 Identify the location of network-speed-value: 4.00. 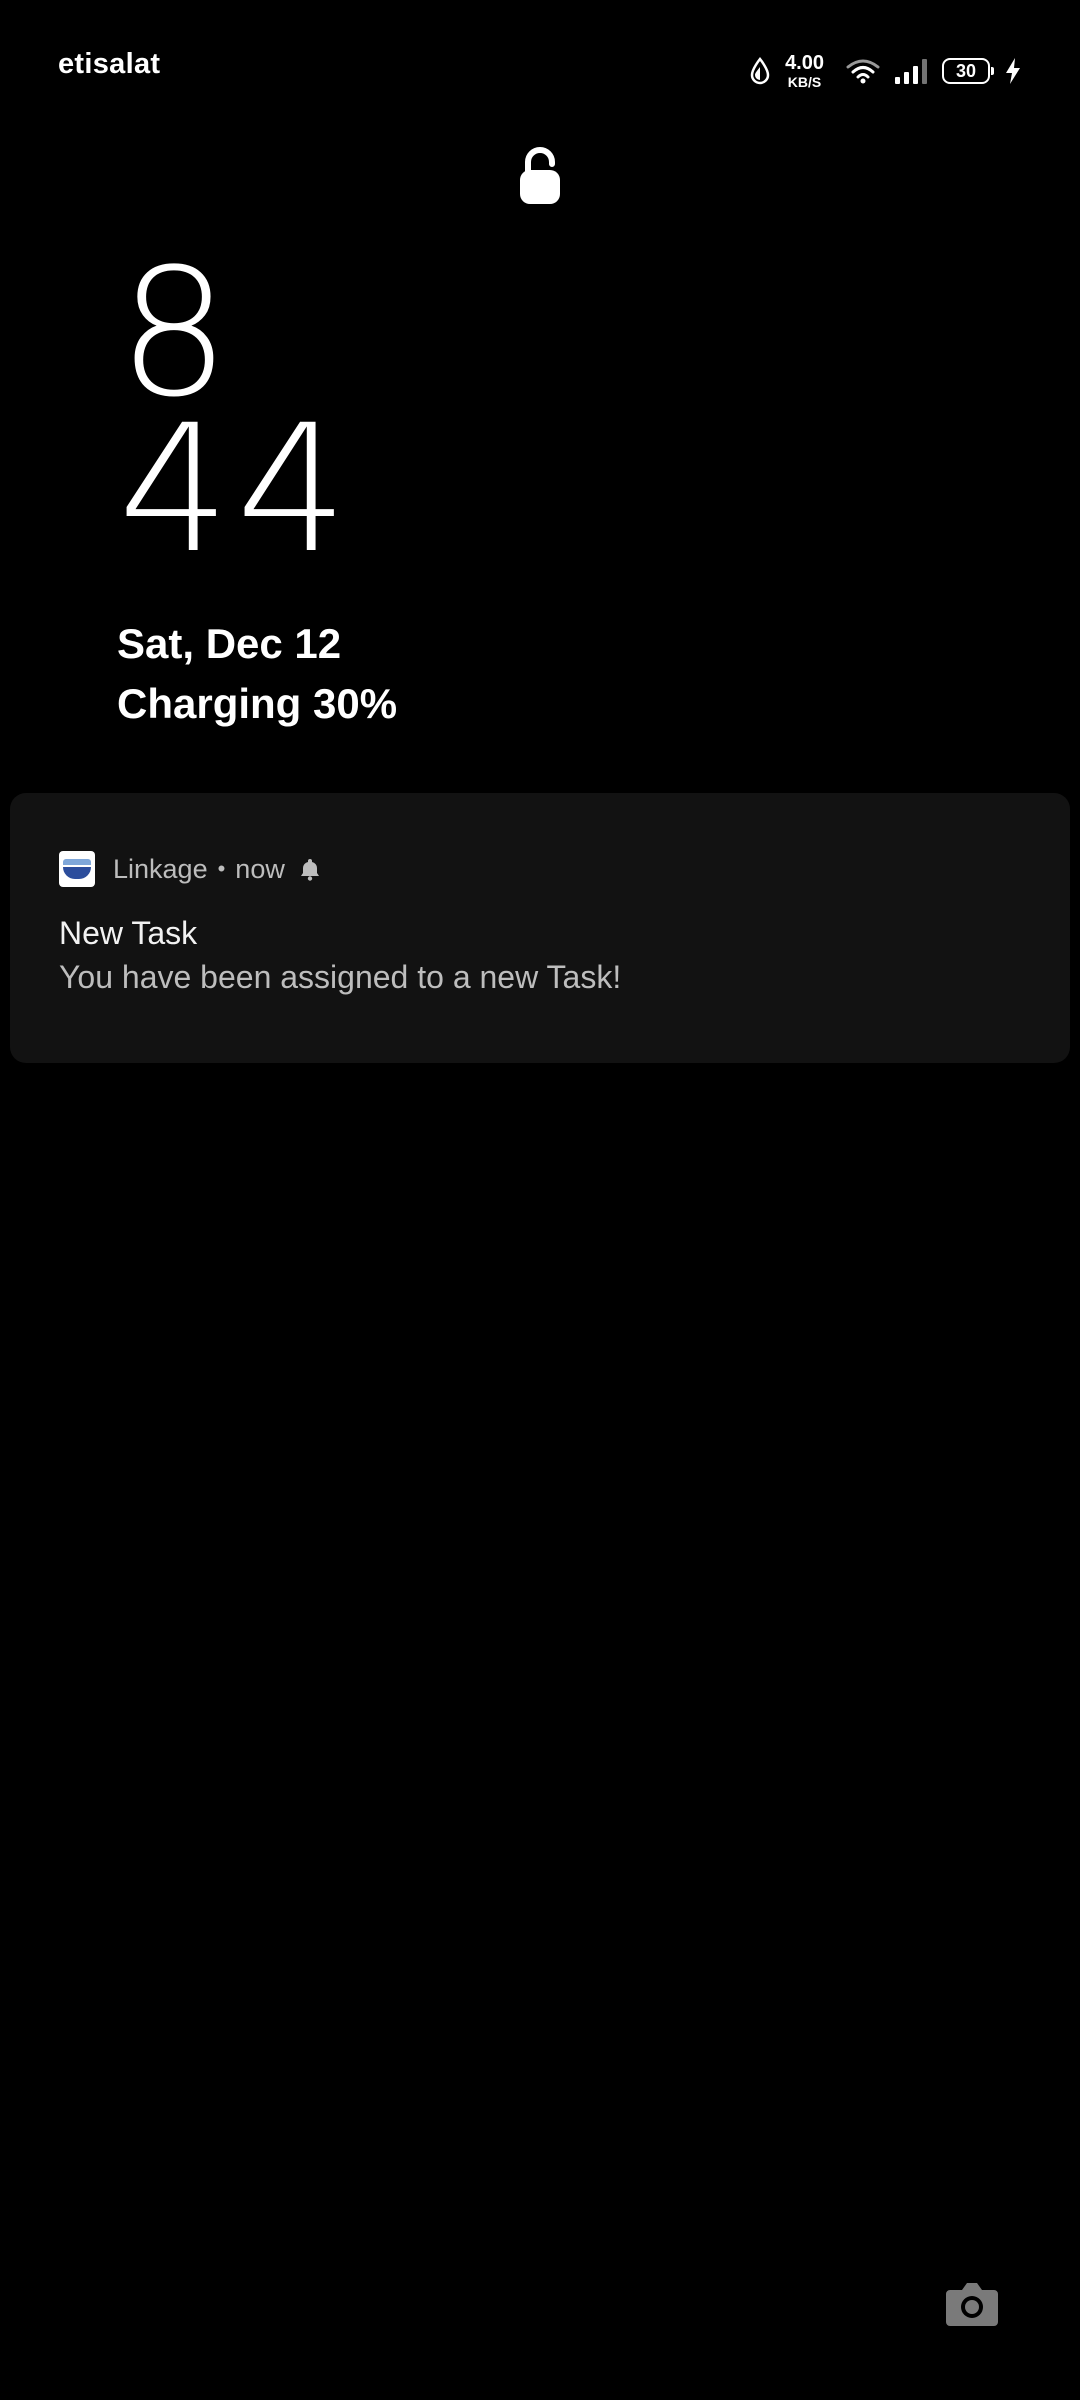
(804, 63).